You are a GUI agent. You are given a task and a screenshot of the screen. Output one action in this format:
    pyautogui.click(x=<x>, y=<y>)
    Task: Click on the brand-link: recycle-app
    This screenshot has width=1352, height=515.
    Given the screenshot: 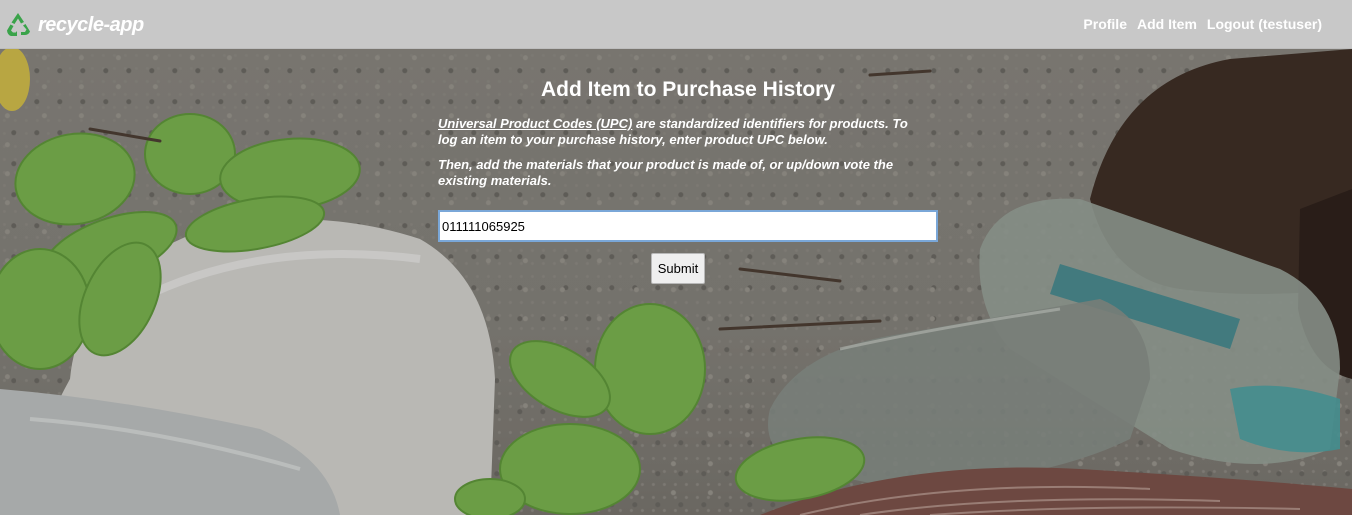 What is the action you would take?
    pyautogui.click(x=74, y=25)
    